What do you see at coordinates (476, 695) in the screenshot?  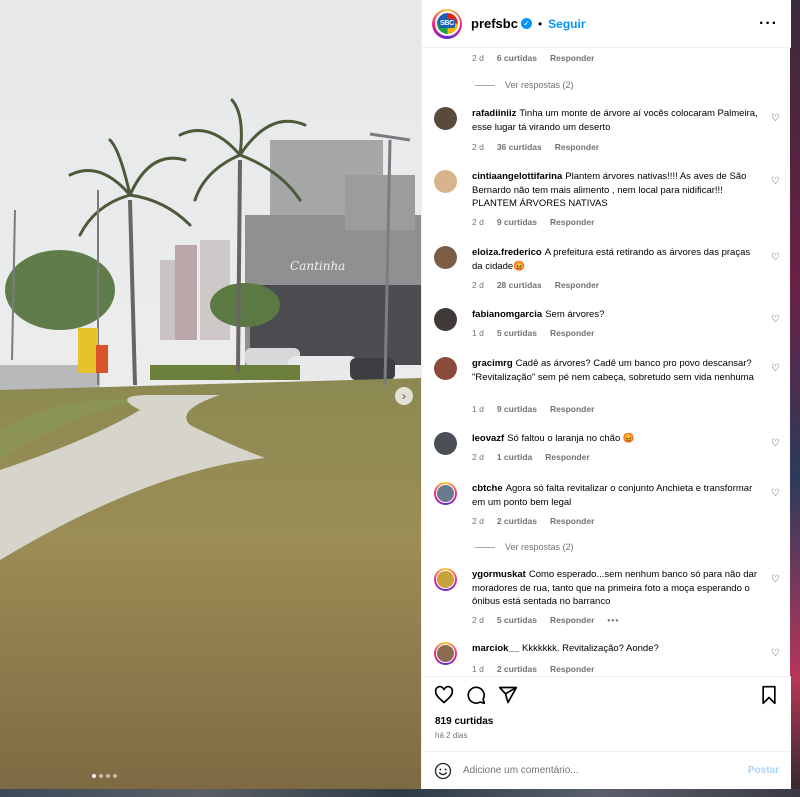 I see `comment-icon` at bounding box center [476, 695].